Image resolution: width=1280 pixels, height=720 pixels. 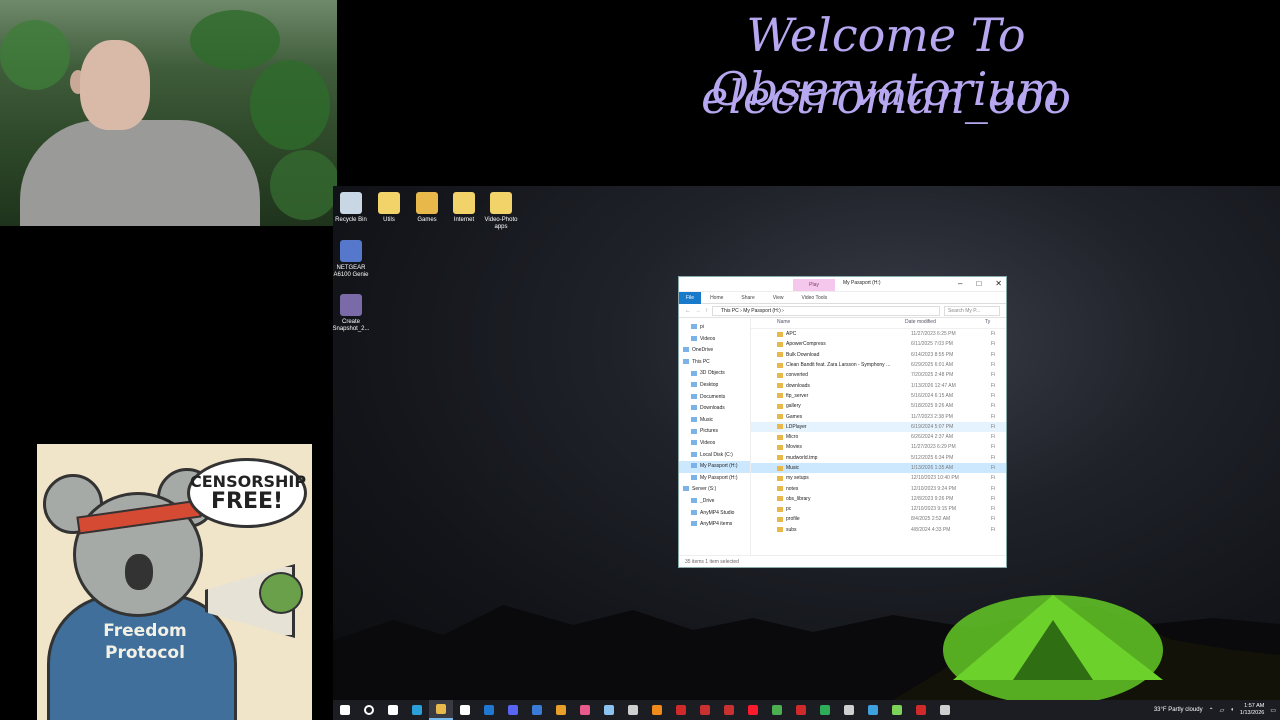 What do you see at coordinates (1222, 710) in the screenshot?
I see `network-icon: ▱` at bounding box center [1222, 710].